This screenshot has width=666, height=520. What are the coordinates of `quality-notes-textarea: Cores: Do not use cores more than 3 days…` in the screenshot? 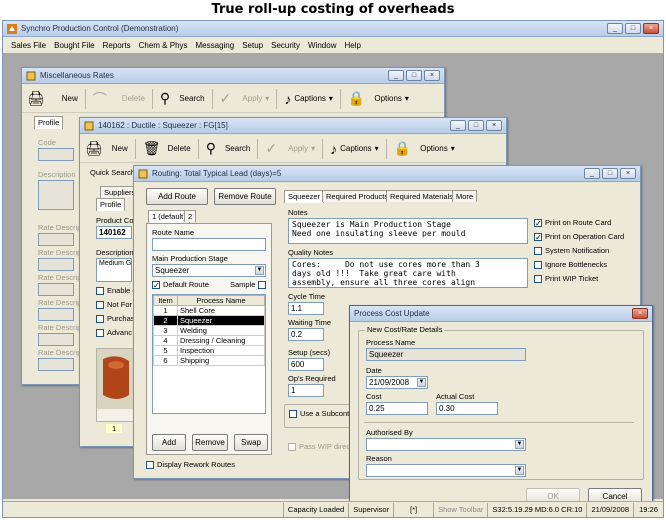 It's located at (408, 273).